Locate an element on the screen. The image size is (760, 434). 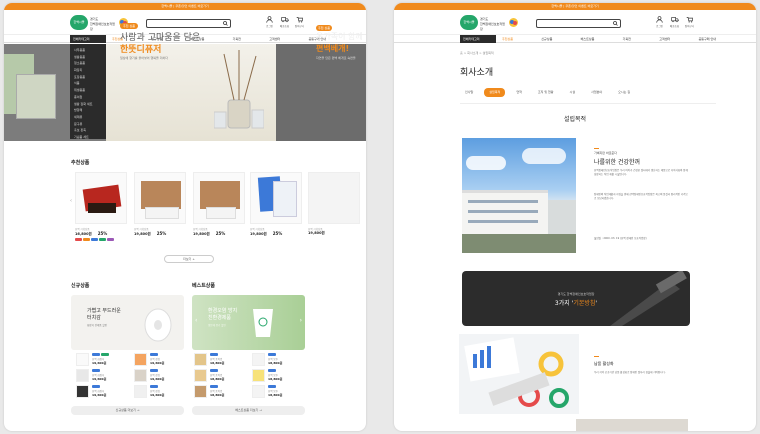
charts-photo is located at coordinates (519, 374).